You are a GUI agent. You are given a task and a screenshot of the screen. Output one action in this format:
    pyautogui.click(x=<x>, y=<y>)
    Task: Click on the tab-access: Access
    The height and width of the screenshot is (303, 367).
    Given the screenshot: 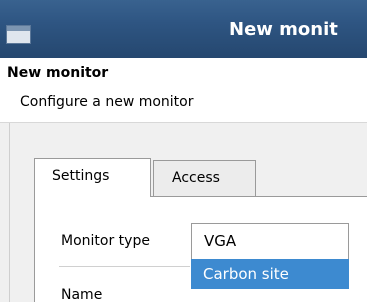 What is the action you would take?
    pyautogui.click(x=204, y=178)
    